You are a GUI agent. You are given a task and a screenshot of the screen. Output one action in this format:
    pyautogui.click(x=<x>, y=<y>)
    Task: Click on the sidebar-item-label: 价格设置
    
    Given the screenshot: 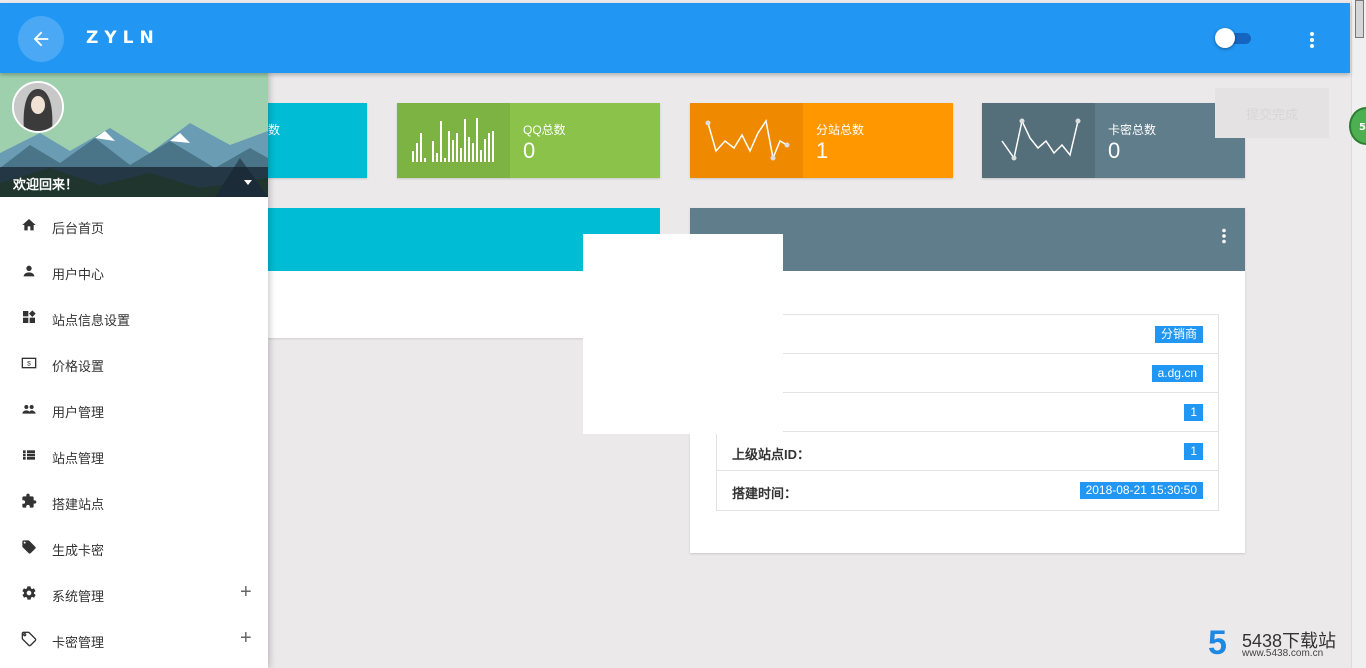 What is the action you would take?
    pyautogui.click(x=78, y=366)
    